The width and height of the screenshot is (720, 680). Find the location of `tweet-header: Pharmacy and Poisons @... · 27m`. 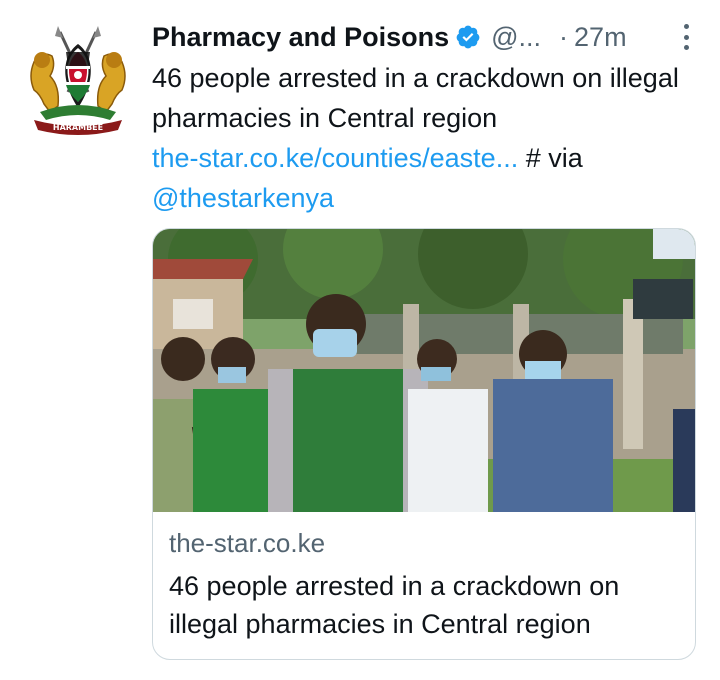

tweet-header: Pharmacy and Poisons @... · 27m is located at coordinates (427, 37).